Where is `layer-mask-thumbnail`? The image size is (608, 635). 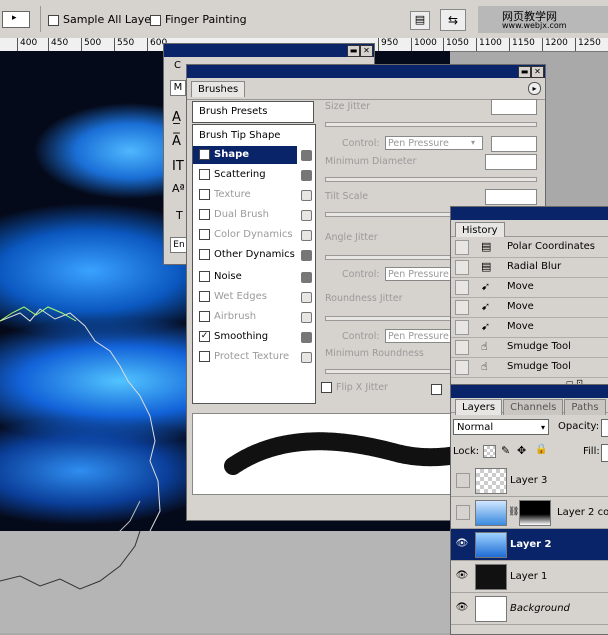
layer-mask-thumbnail is located at coordinates (535, 513).